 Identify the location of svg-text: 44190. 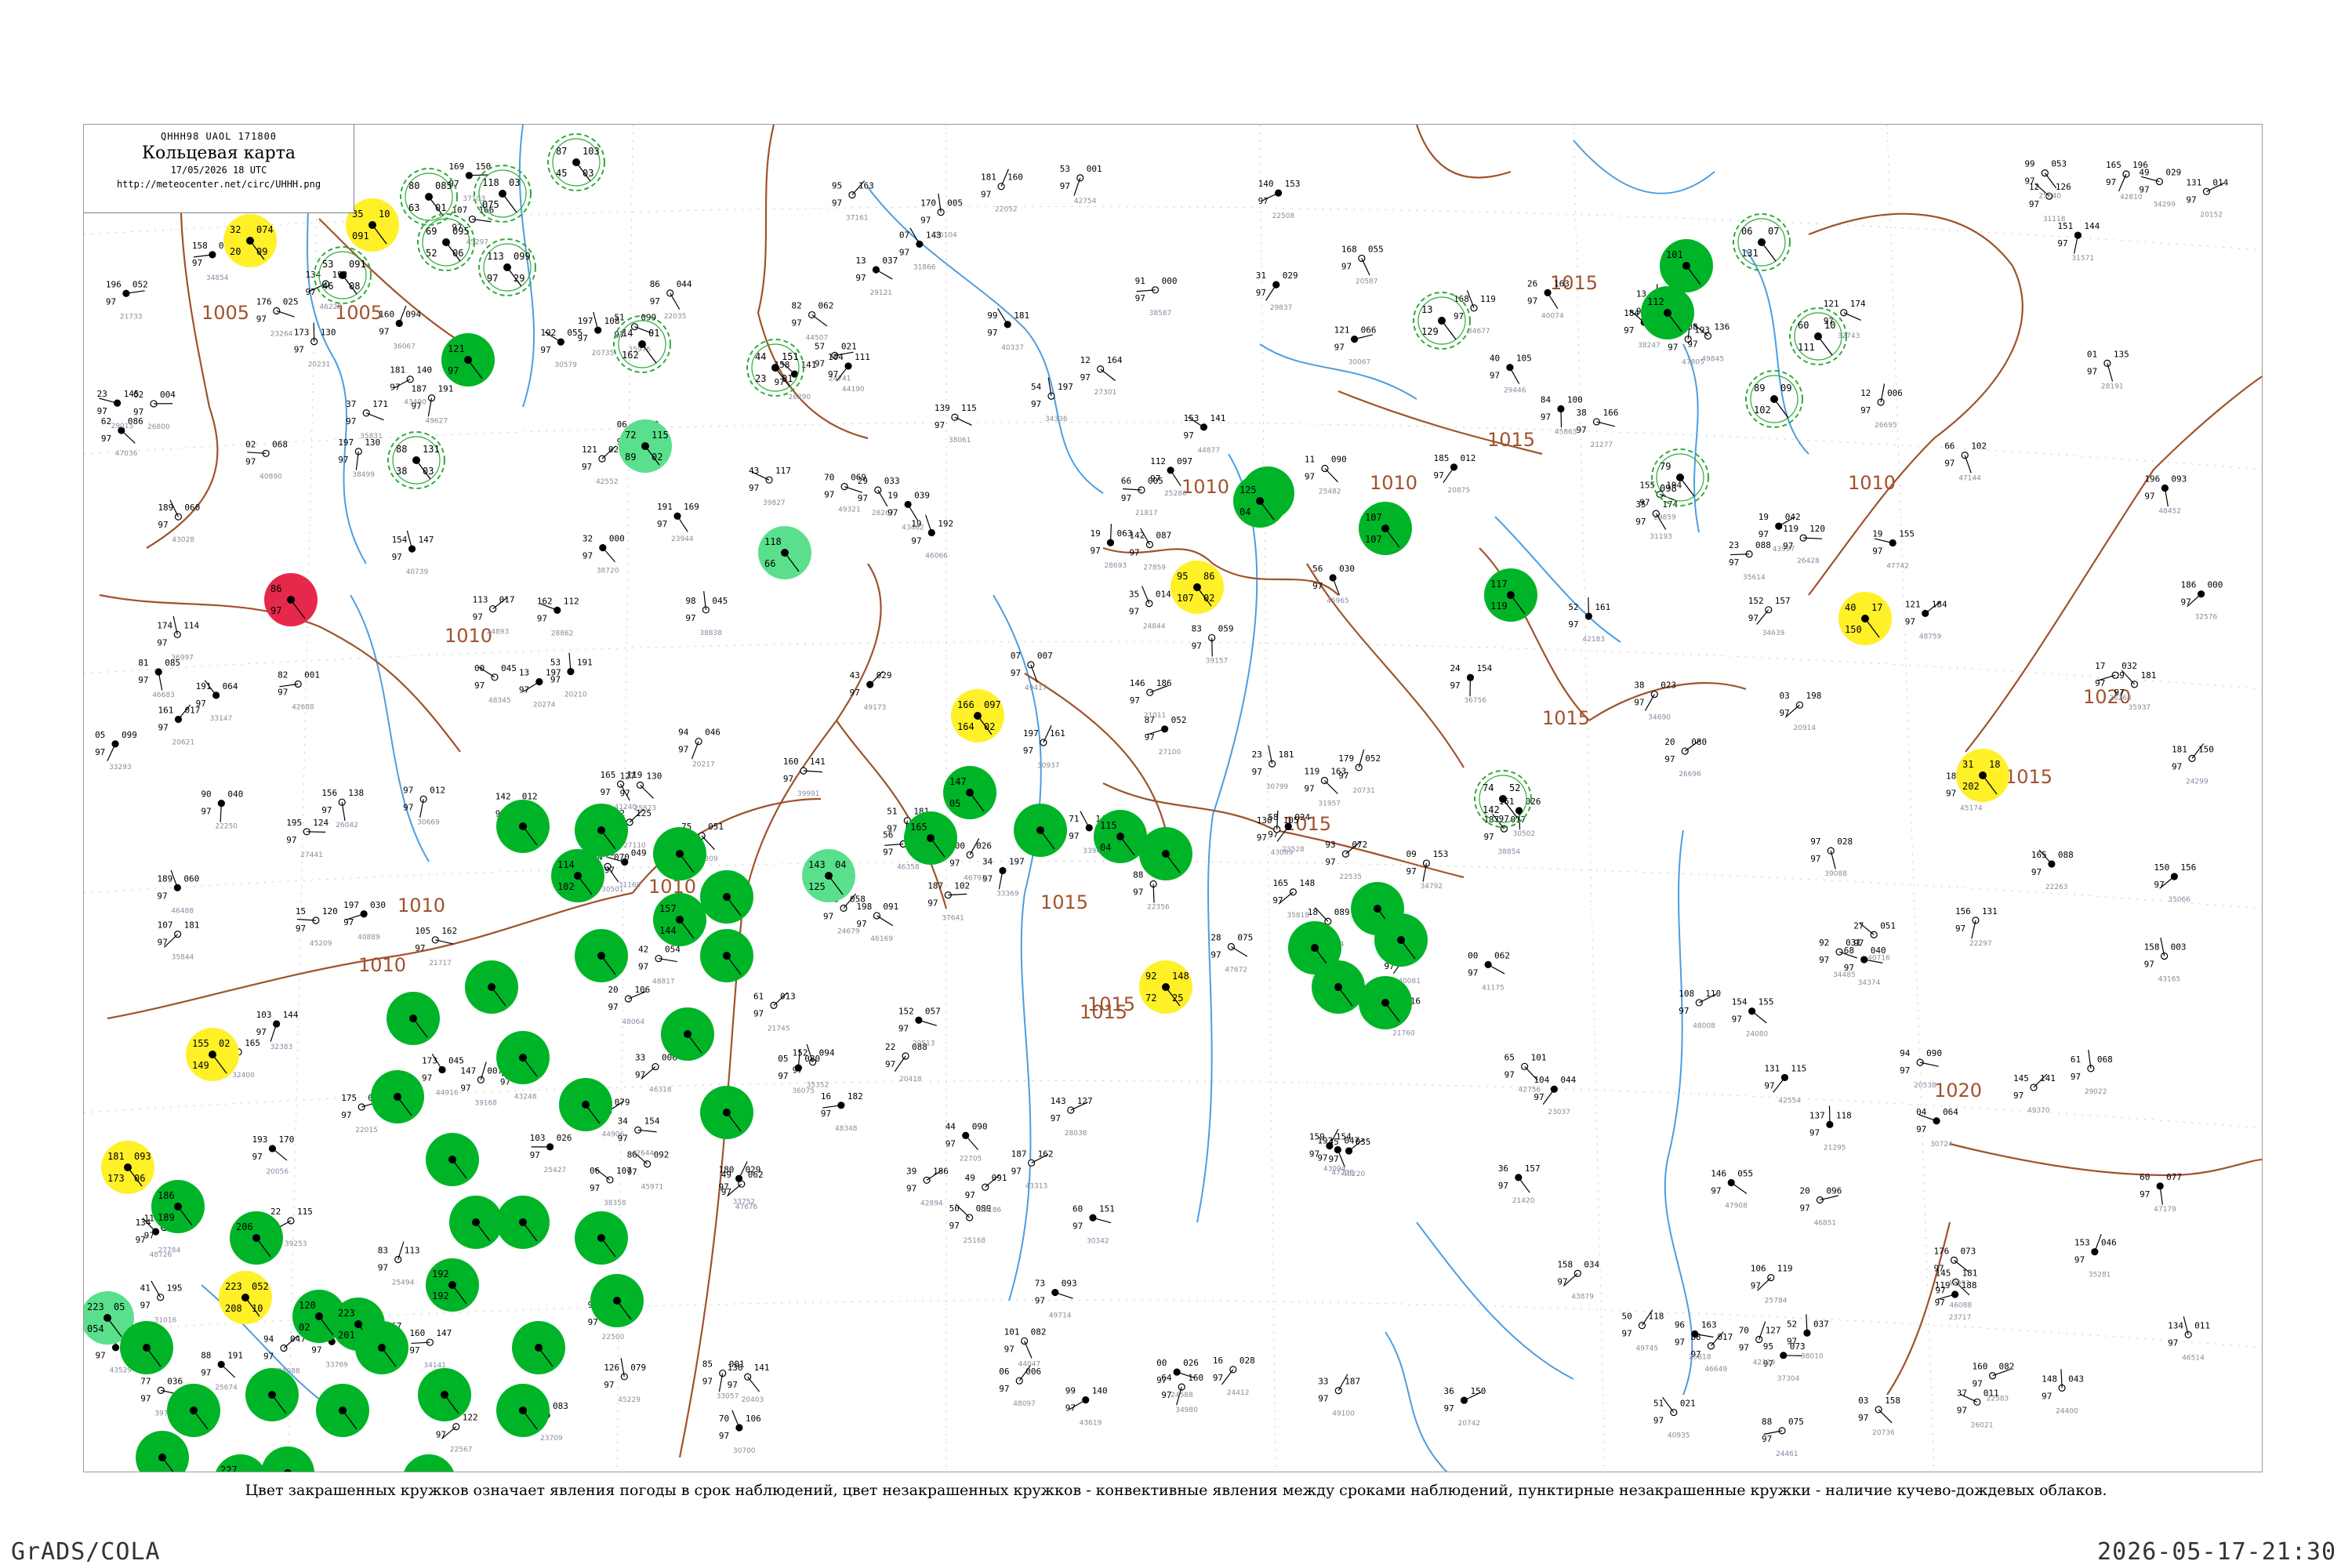
(853, 390).